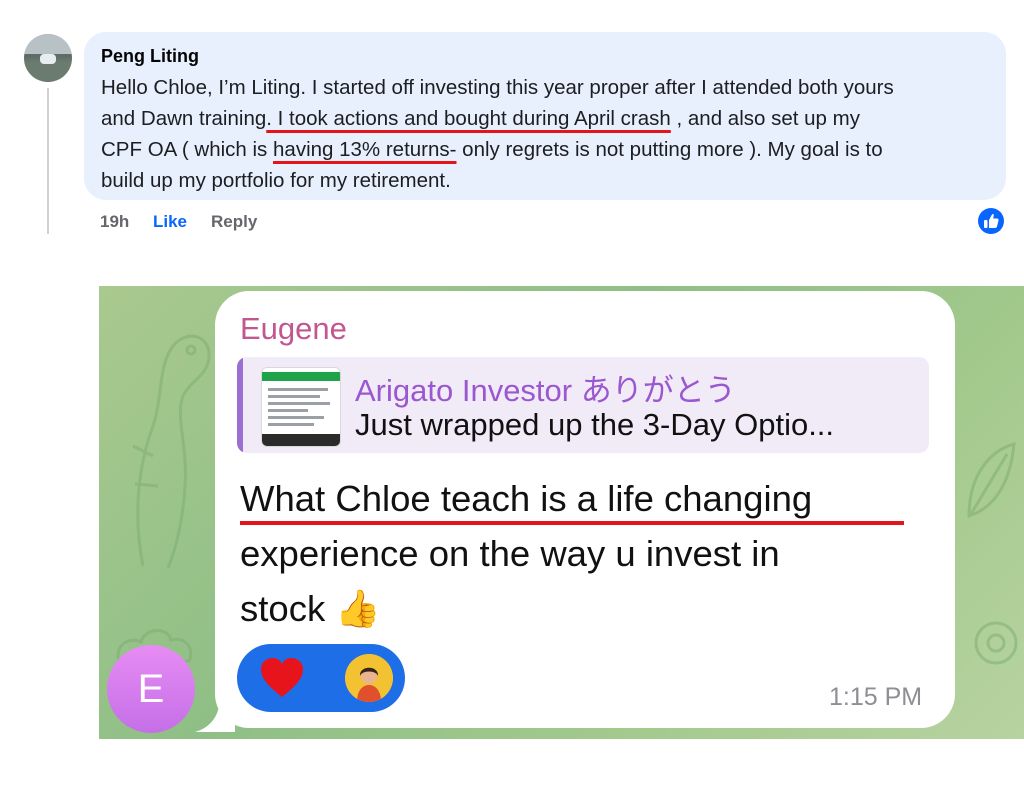 The width and height of the screenshot is (1024, 789). What do you see at coordinates (276, 180) in the screenshot?
I see `comment-text-segment: build up my portfolio for my retirement.` at bounding box center [276, 180].